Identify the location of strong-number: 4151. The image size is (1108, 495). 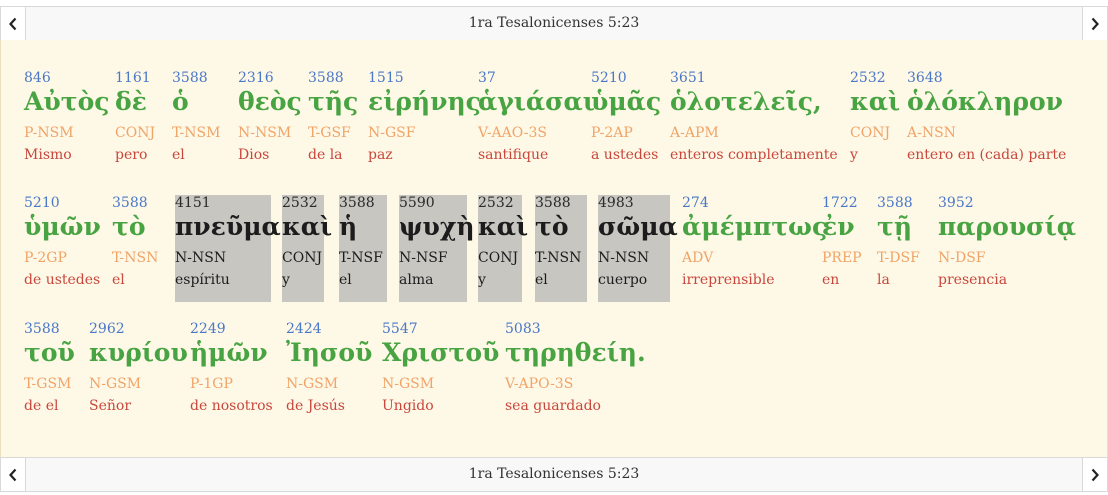
(193, 203).